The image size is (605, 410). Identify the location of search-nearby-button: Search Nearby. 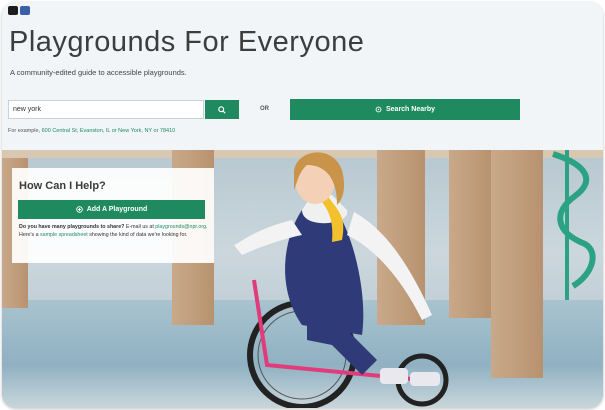
(405, 109).